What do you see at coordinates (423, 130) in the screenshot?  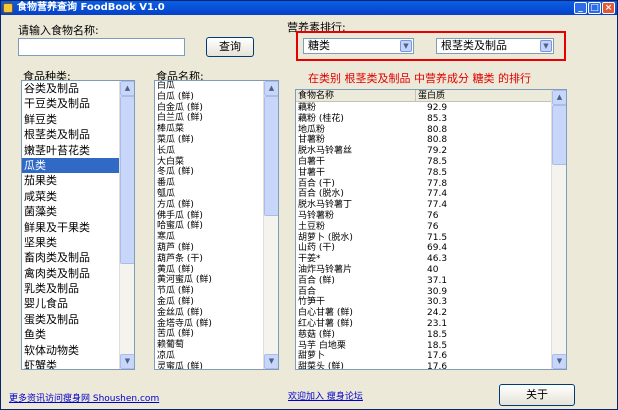 I see `table-row: 地瓜粉 80.8` at bounding box center [423, 130].